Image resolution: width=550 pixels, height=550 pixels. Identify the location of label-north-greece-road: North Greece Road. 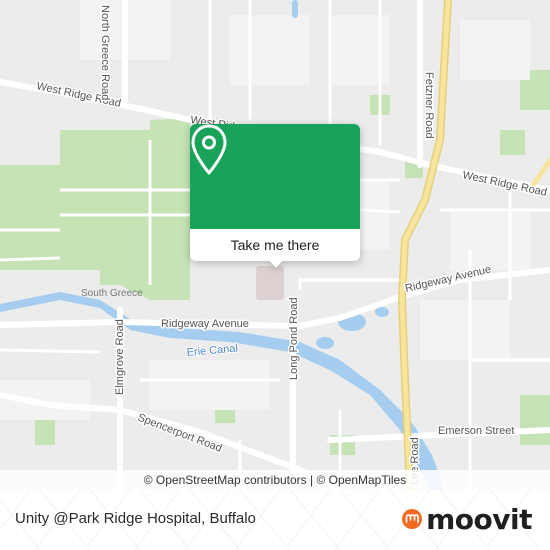
(105, 52).